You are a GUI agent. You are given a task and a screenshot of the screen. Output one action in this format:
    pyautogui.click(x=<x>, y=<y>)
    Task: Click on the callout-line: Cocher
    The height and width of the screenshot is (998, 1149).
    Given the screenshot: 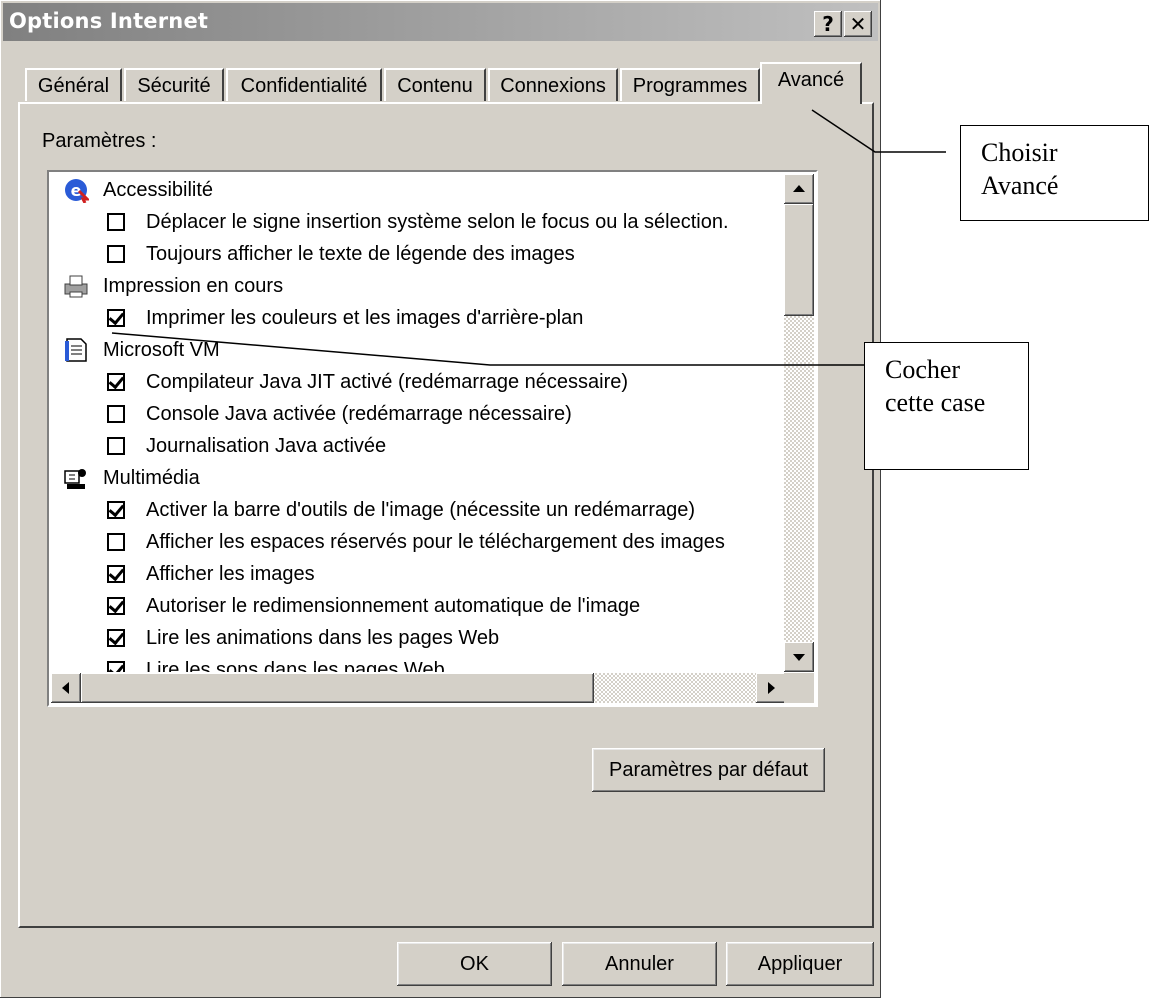 What is the action you would take?
    pyautogui.click(x=923, y=369)
    